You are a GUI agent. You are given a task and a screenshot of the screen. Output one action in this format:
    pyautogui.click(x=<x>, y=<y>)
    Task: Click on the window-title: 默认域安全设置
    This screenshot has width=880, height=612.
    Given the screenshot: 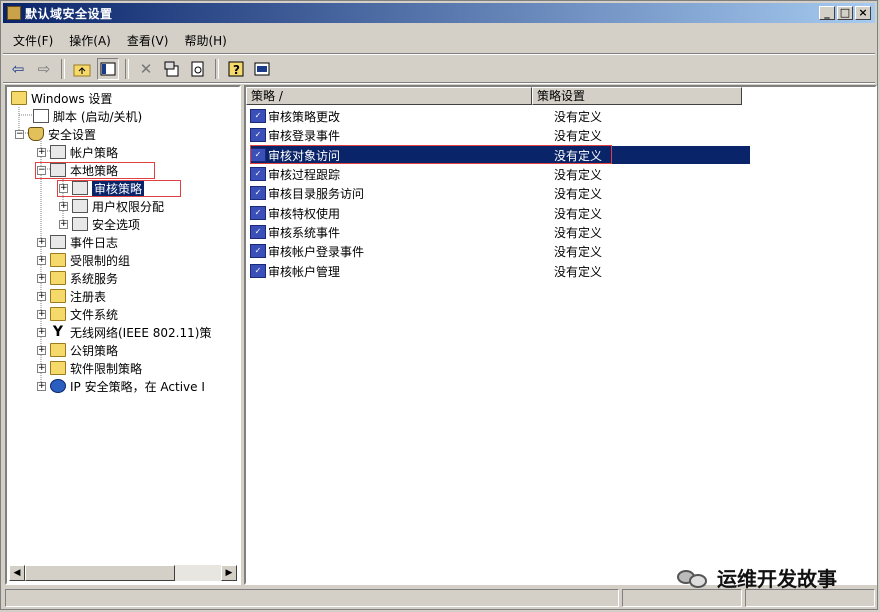 What is the action you would take?
    pyautogui.click(x=69, y=13)
    